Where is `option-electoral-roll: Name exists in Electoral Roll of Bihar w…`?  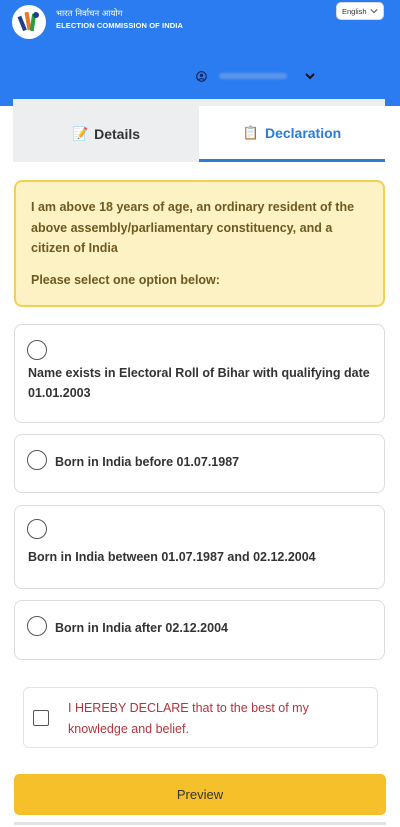 option-electoral-roll: Name exists in Electoral Roll of Bihar w… is located at coordinates (199, 373).